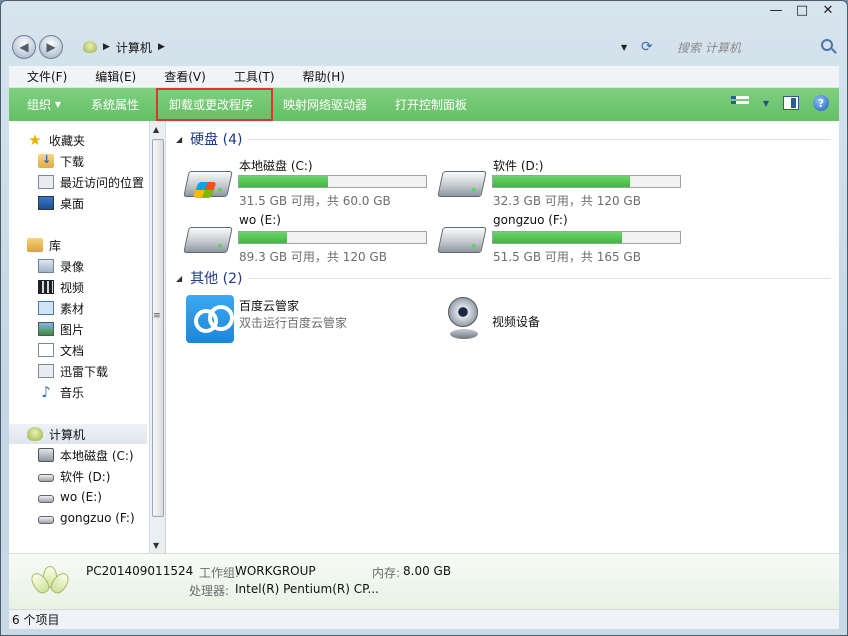 The height and width of the screenshot is (636, 848). I want to click on scroll-up-icon: ▲, so click(156, 129).